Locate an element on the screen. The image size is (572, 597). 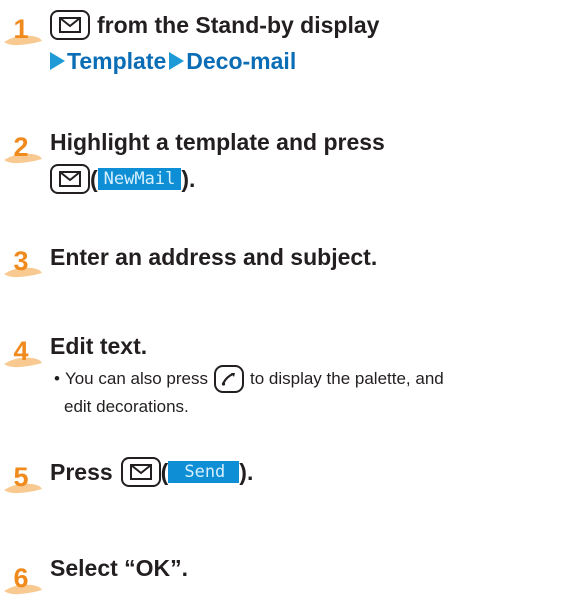
step-number-badge: 1 is located at coordinates (22, 30).